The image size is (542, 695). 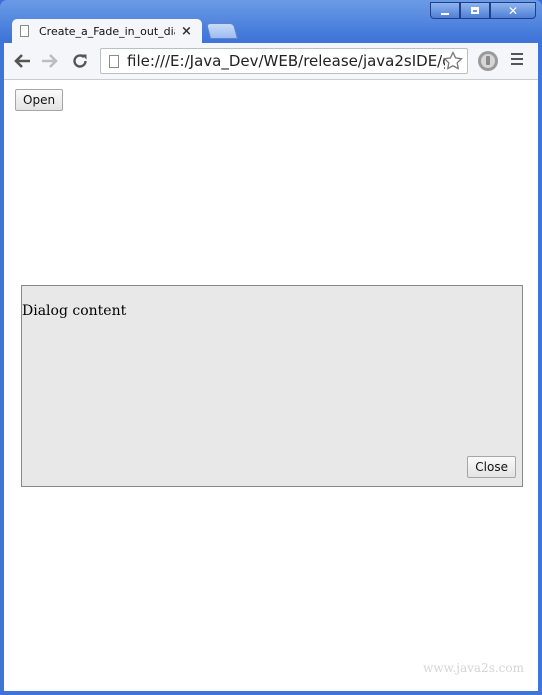 What do you see at coordinates (222, 31) in the screenshot?
I see `new-tab-button` at bounding box center [222, 31].